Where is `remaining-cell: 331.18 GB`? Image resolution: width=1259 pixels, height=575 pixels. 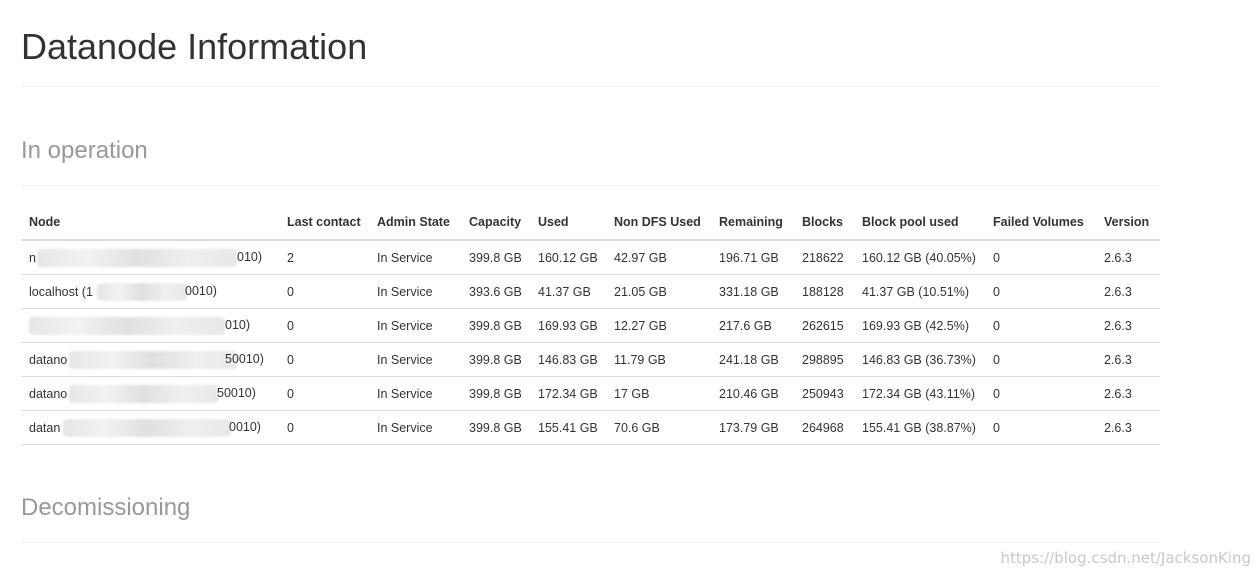 remaining-cell: 331.18 GB is located at coordinates (752, 291).